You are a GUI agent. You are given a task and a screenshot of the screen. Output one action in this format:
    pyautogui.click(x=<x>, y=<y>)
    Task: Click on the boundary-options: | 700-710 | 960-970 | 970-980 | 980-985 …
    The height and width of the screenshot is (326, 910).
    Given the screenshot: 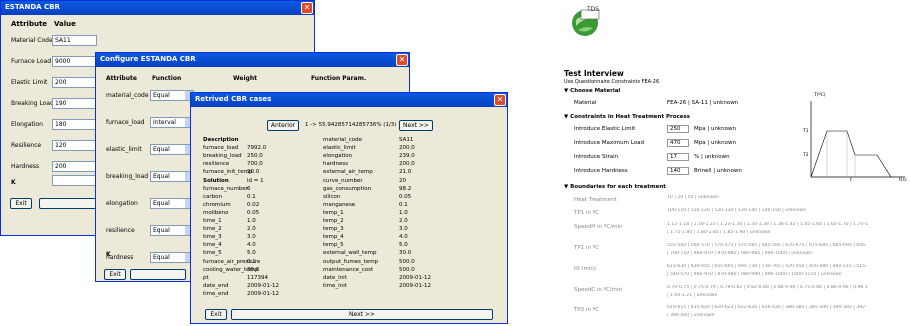 What is the action you would take?
    pyautogui.click(x=787, y=253)
    